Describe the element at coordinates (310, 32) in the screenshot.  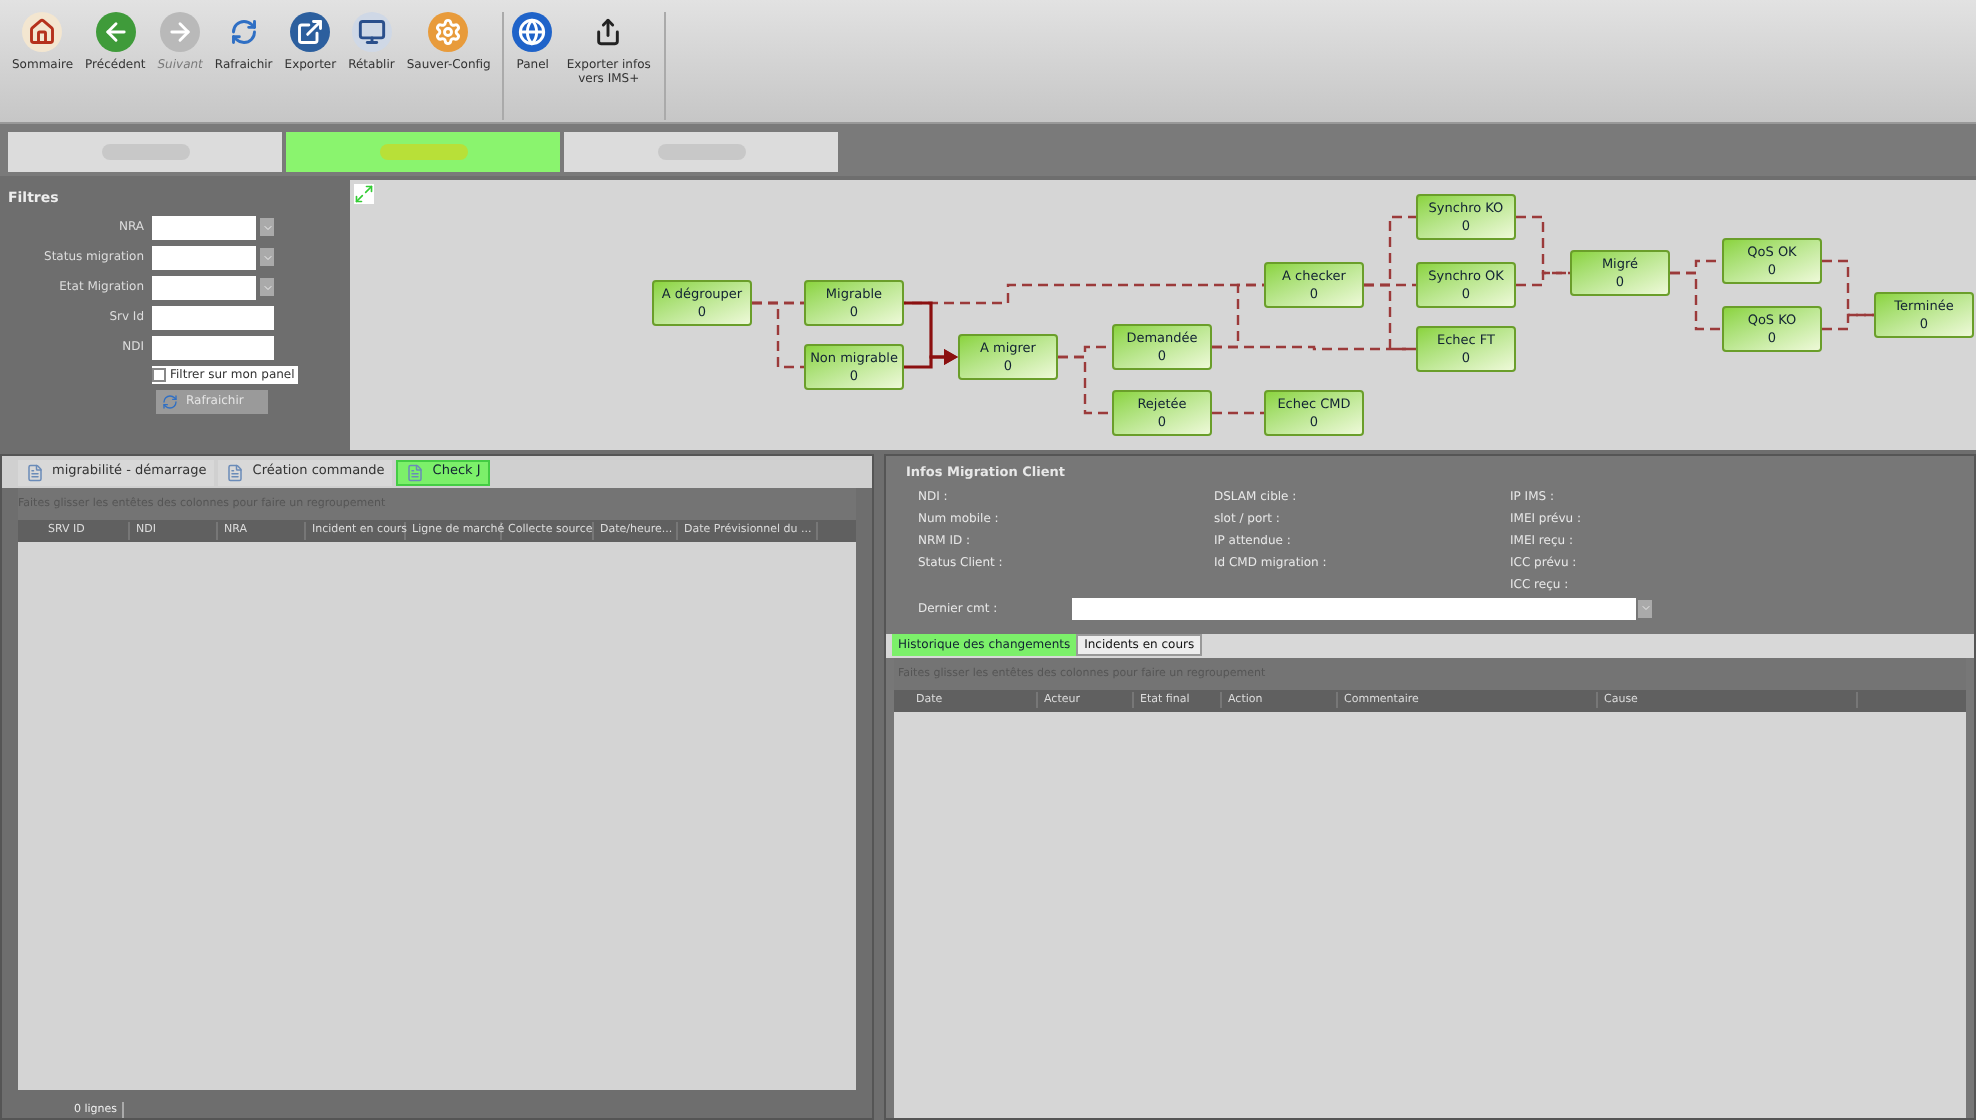
I see `export-icon` at that location.